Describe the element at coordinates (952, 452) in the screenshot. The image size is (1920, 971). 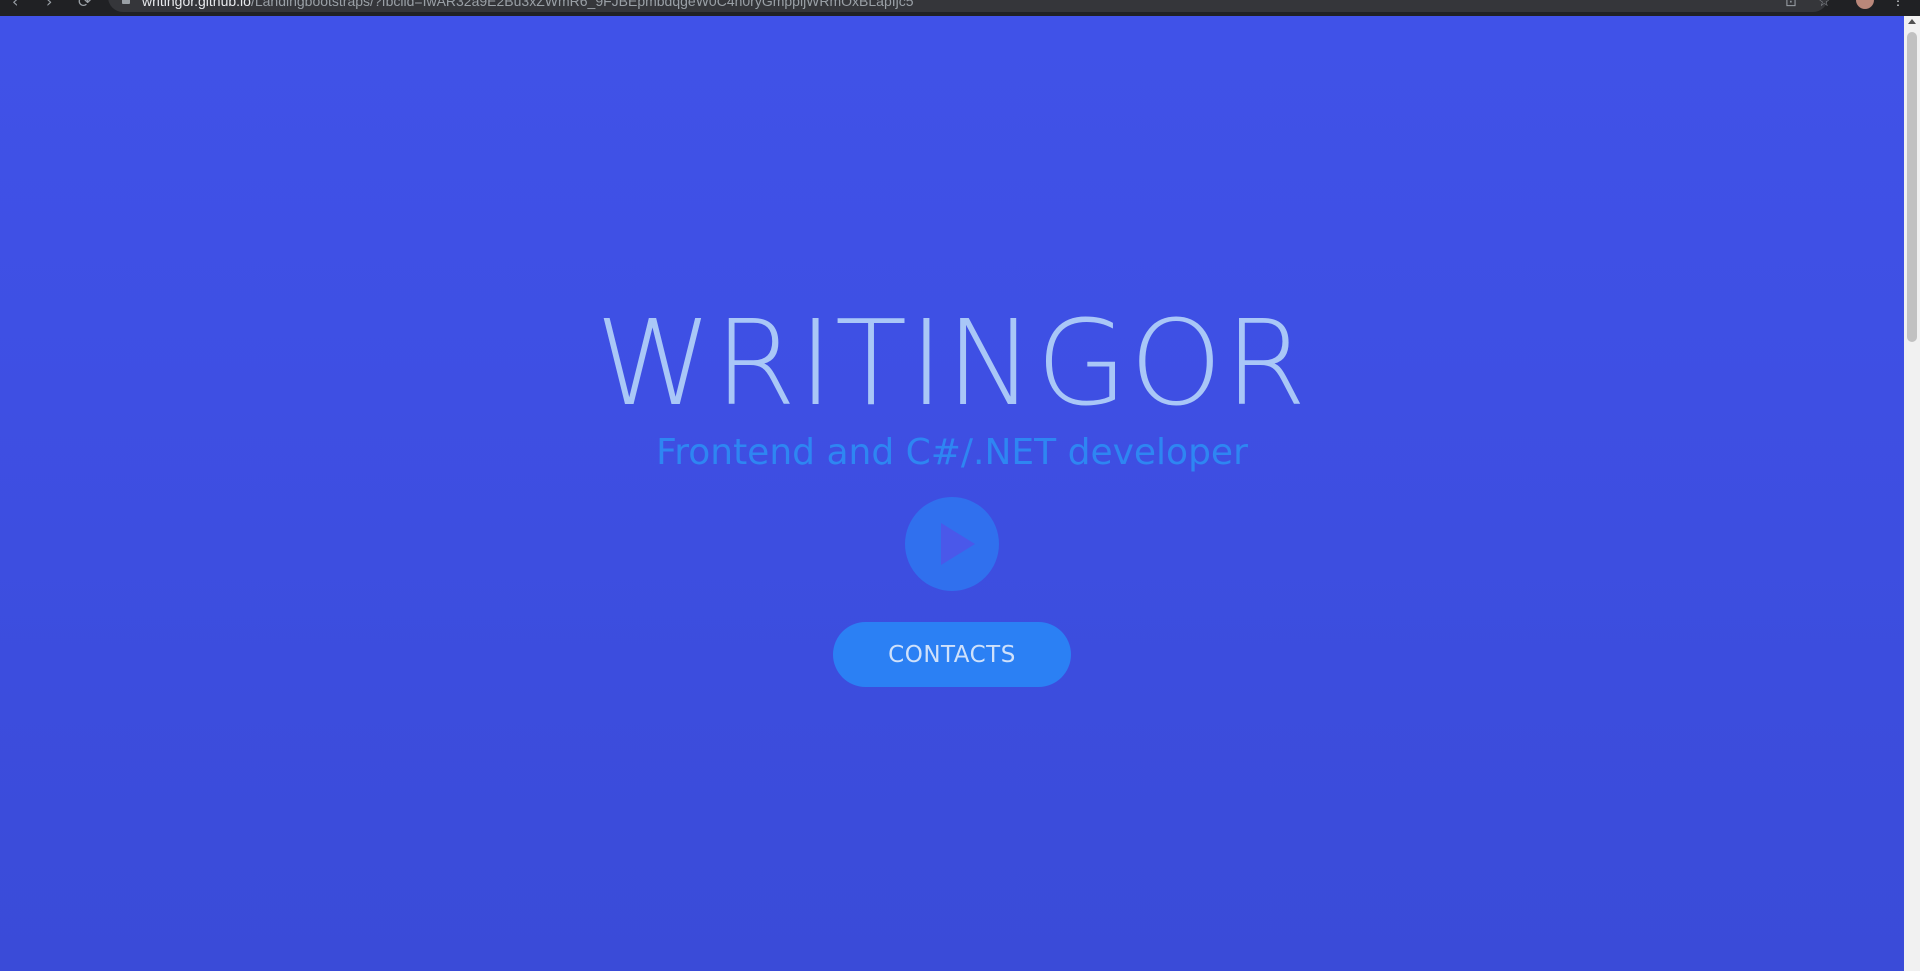
I see `site-subtitle: Frontend and C#/.NET developer` at that location.